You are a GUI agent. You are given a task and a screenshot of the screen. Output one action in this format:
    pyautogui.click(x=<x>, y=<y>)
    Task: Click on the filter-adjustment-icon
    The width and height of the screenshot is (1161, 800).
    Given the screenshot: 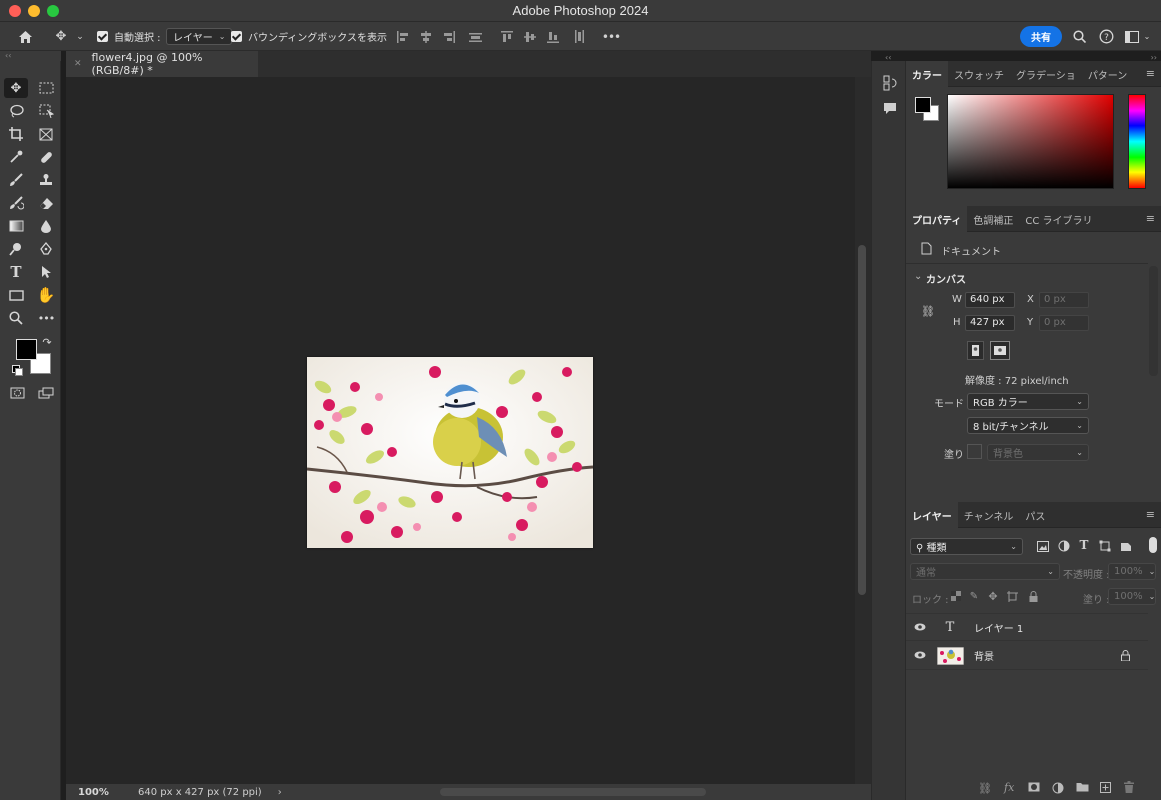 What is the action you would take?
    pyautogui.click(x=1064, y=546)
    